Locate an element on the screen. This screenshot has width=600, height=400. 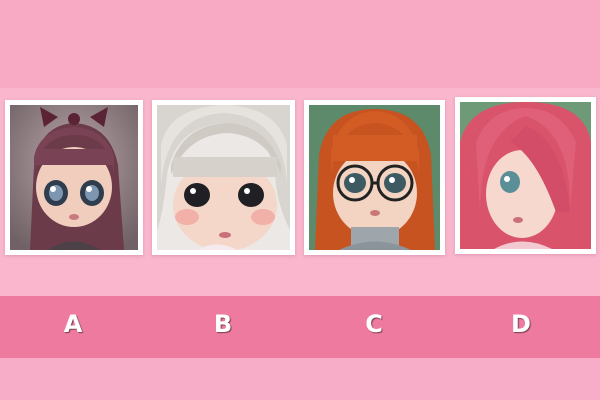
option-b-doll-image is located at coordinates (223, 177).